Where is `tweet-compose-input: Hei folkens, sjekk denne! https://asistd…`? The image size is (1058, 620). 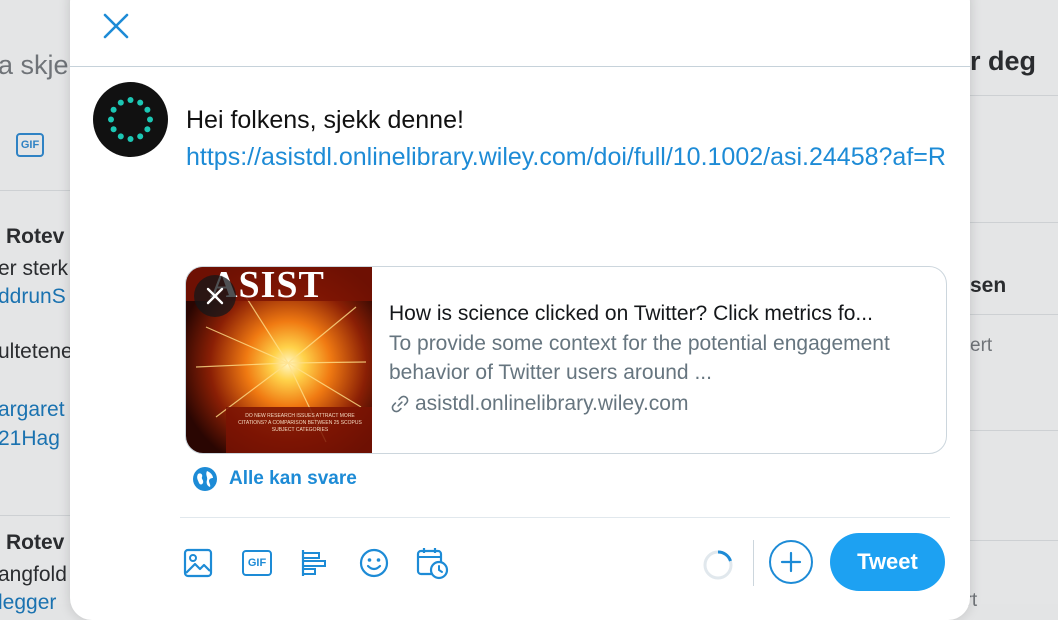
tweet-compose-input: Hei folkens, sjekk denne! https://asistd… is located at coordinates (566, 139).